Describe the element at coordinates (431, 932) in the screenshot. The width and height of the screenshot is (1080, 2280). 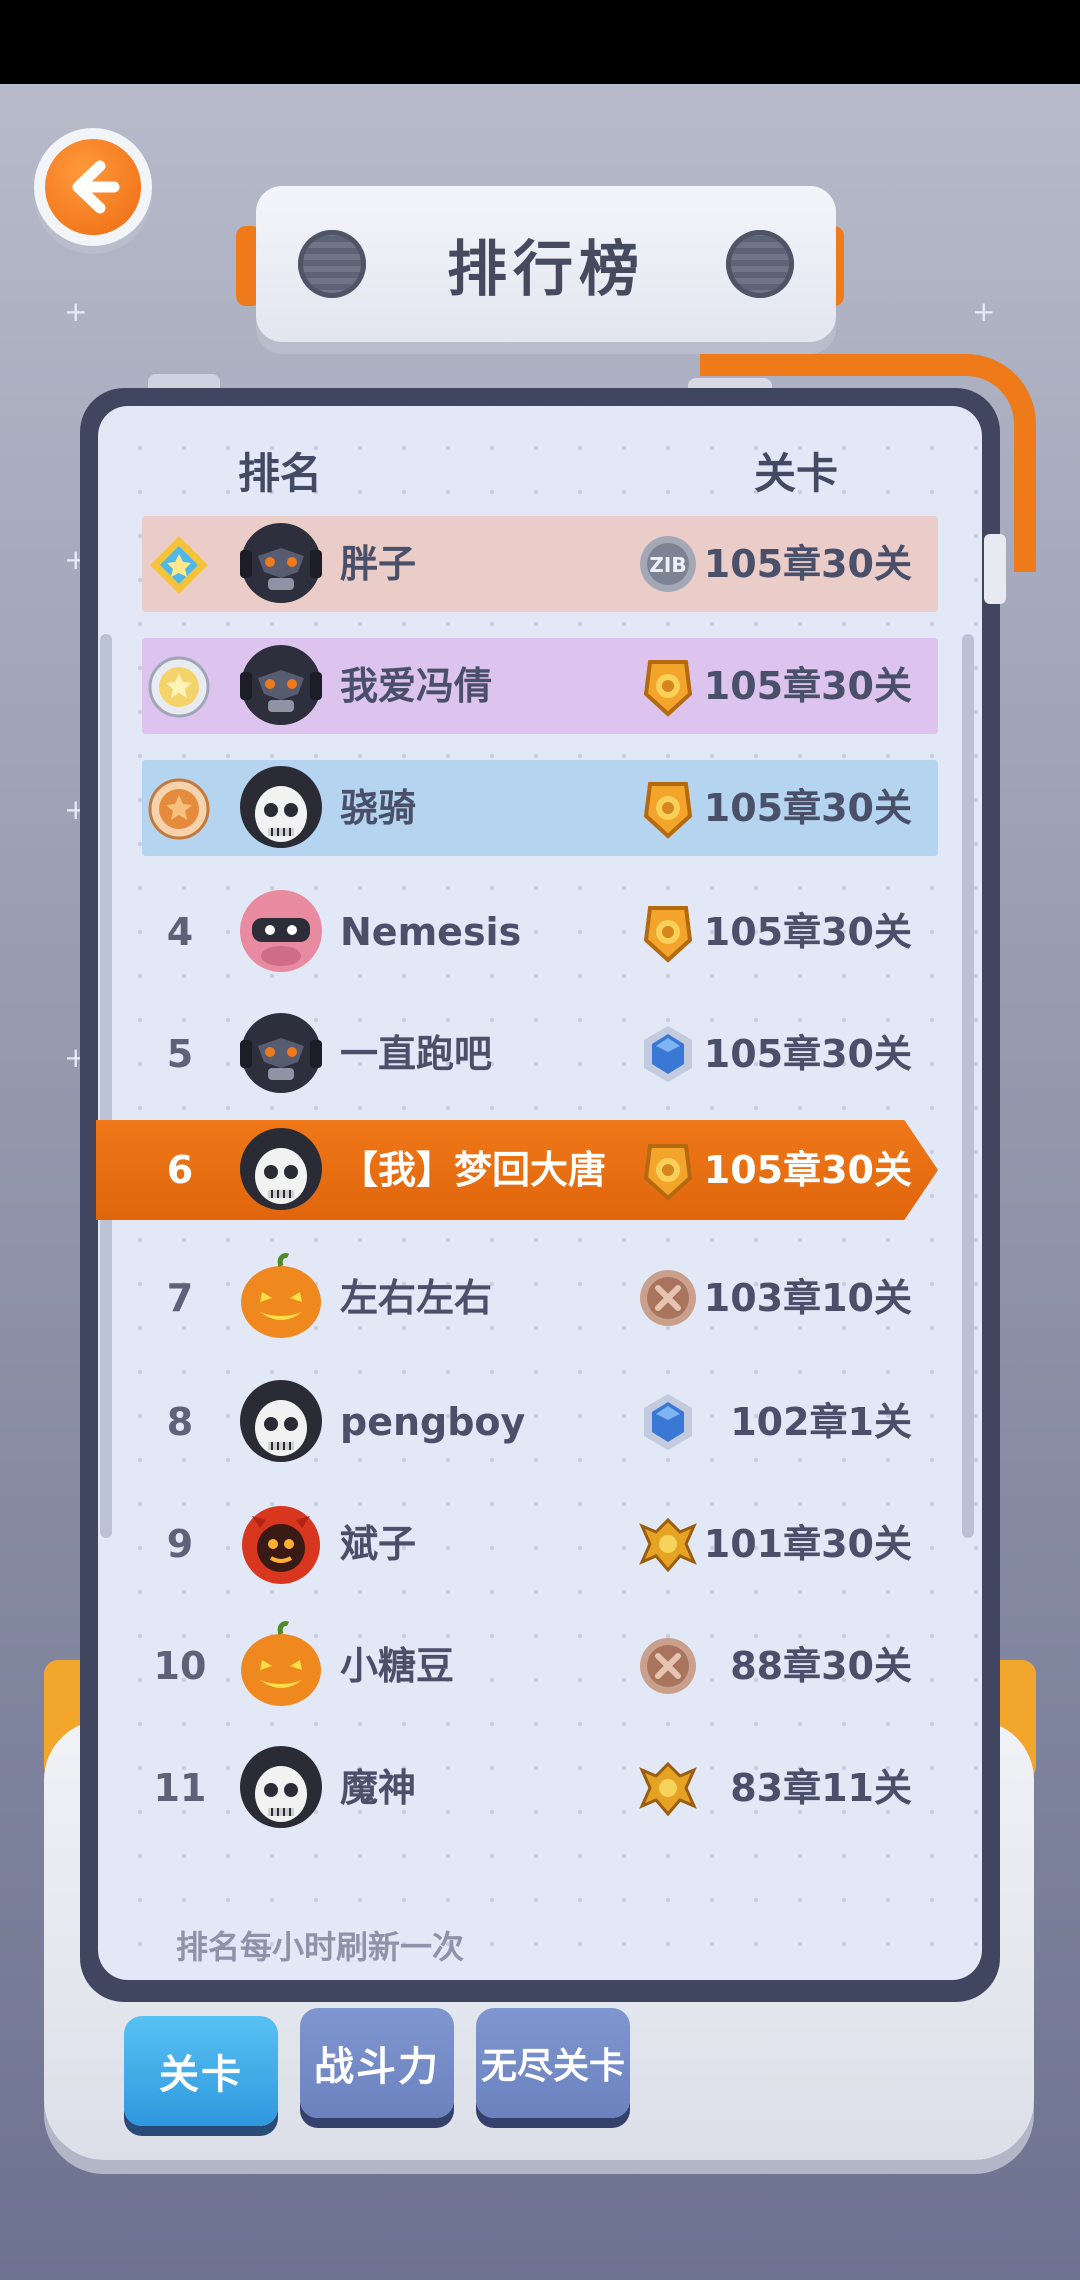
I see `player-name: Nemesis` at that location.